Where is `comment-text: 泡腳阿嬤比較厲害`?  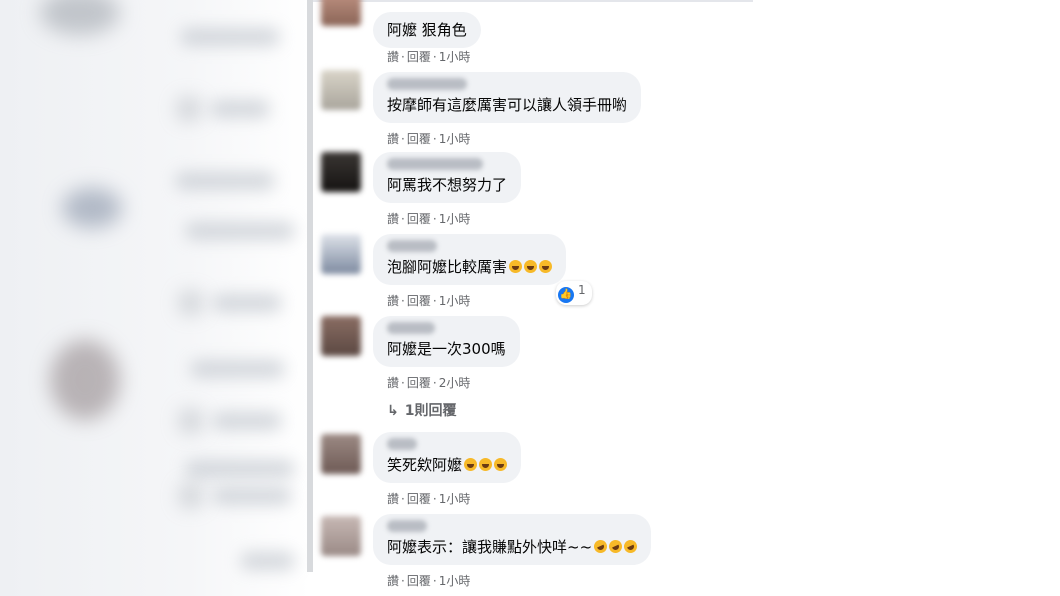 comment-text: 泡腳阿嬤比較厲害 is located at coordinates (447, 267).